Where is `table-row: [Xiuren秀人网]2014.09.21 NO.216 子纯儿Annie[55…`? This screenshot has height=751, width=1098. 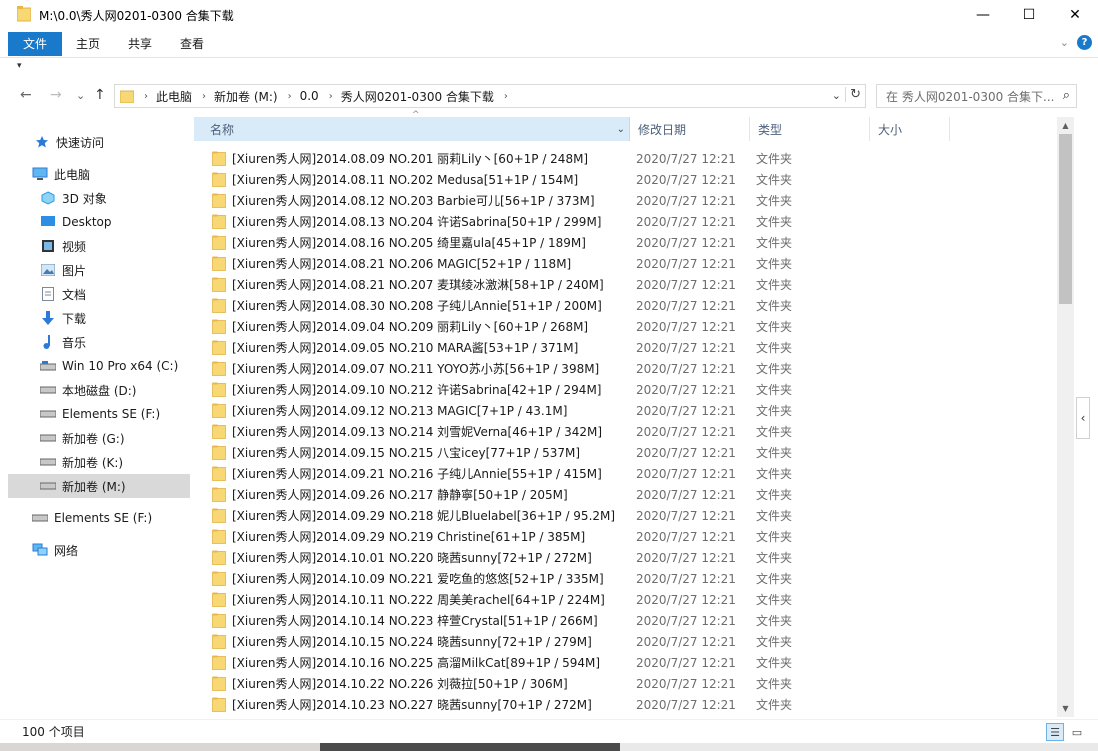 table-row: [Xiuren秀人网]2014.09.21 NO.216 子纯儿Annie[55… is located at coordinates (625, 473).